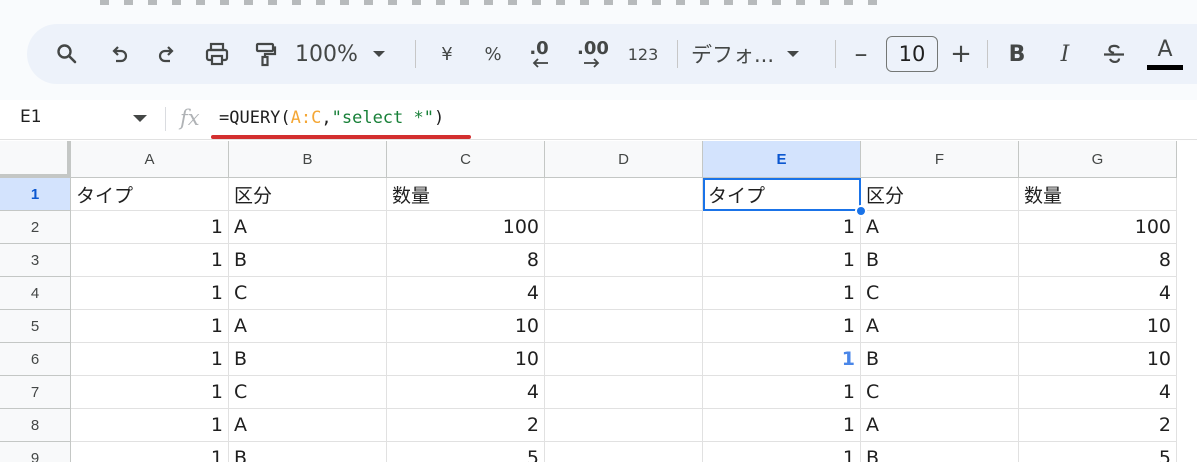  I want to click on column-header-a: A, so click(150, 159).